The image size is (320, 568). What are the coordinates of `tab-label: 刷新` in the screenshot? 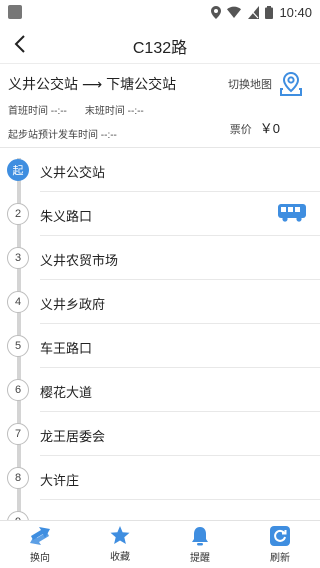 It's located at (280, 558).